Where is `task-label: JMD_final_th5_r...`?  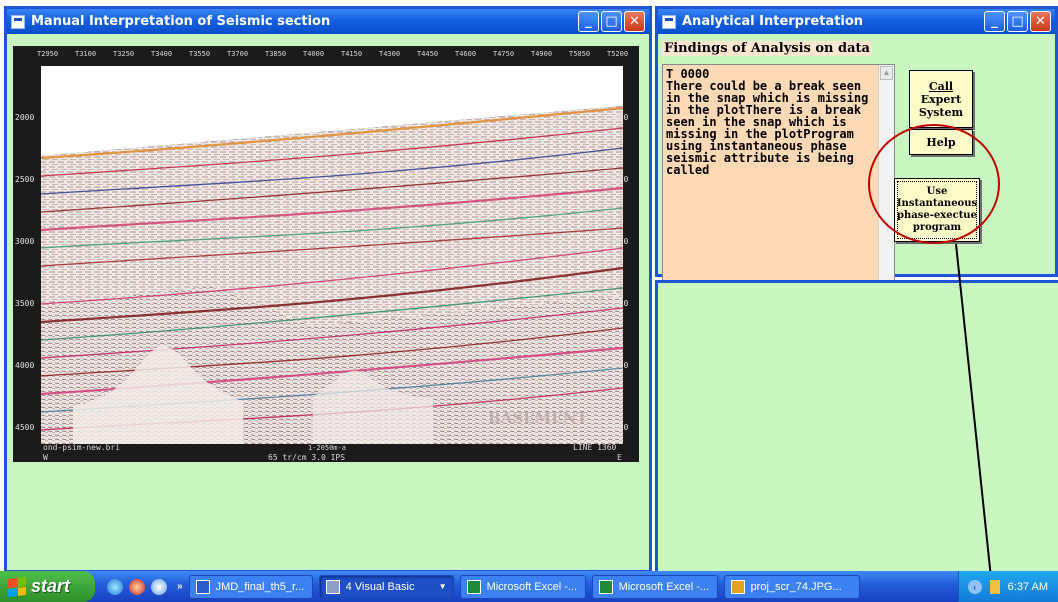 task-label: JMD_final_th5_r... is located at coordinates (260, 586).